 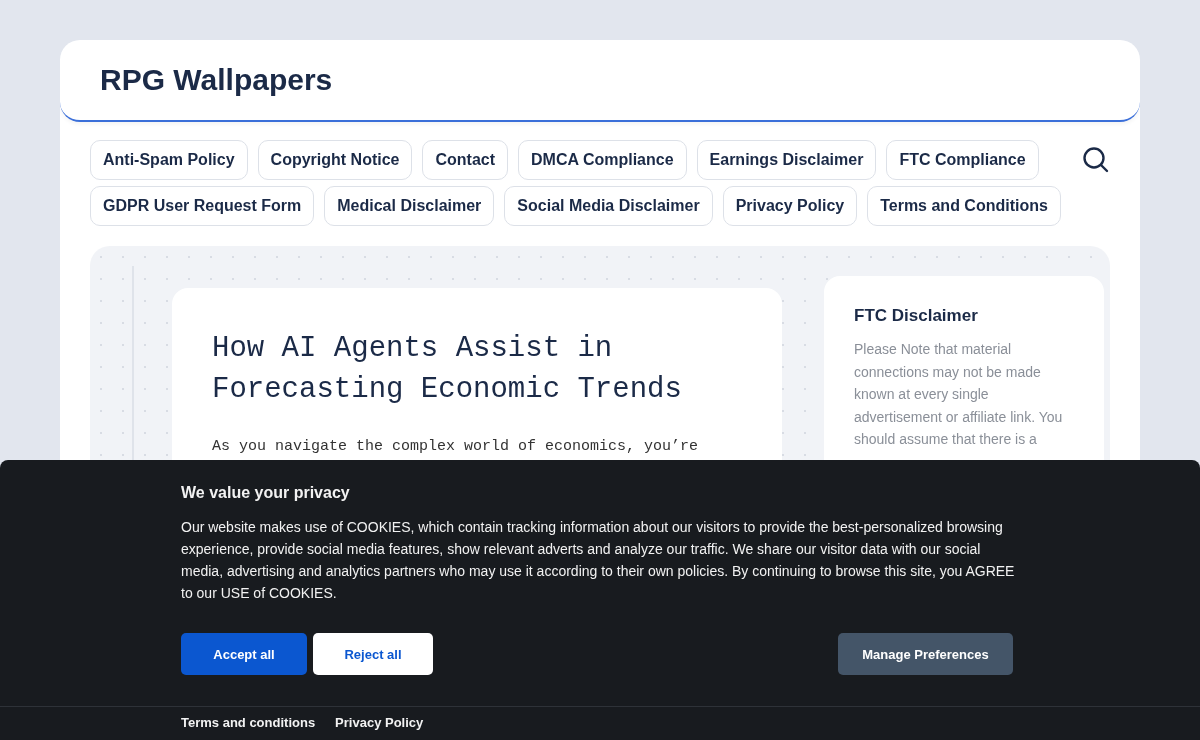 I want to click on nav-link: GDPR User Request Form, so click(x=202, y=206).